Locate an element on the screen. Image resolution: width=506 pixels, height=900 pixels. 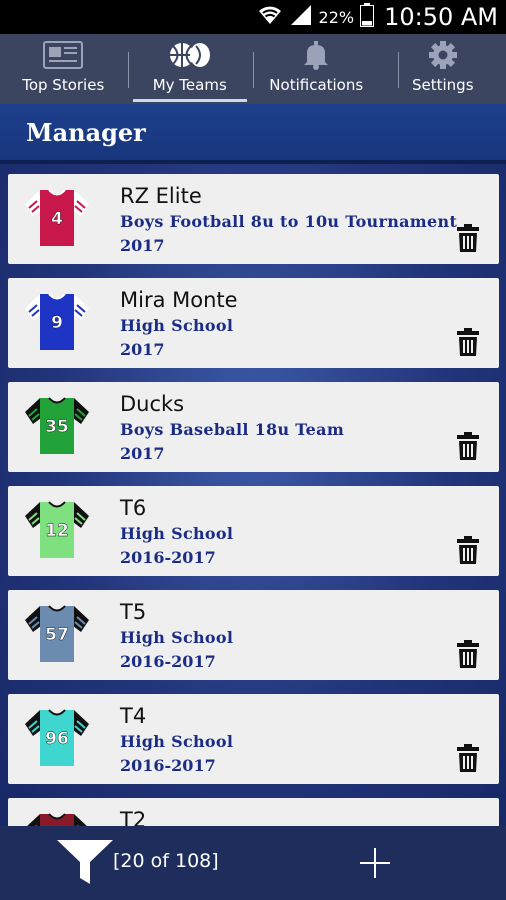
wifi-icon is located at coordinates (270, 17).